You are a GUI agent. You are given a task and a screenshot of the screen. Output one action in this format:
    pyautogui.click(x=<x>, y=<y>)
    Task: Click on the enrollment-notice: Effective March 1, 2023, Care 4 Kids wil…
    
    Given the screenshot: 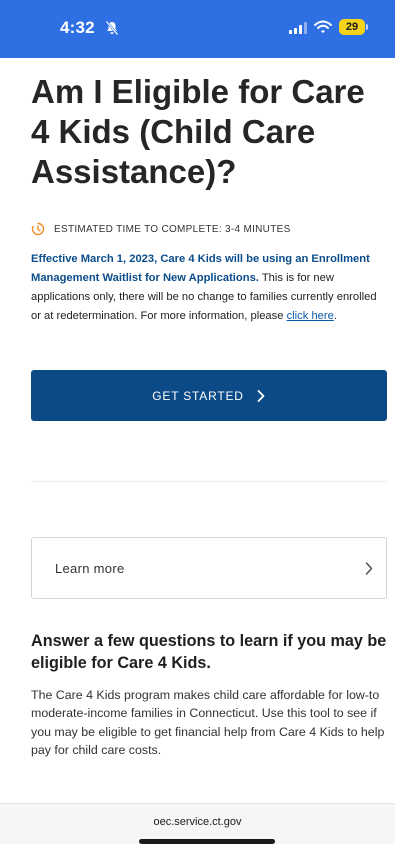 What is the action you would take?
    pyautogui.click(x=206, y=288)
    